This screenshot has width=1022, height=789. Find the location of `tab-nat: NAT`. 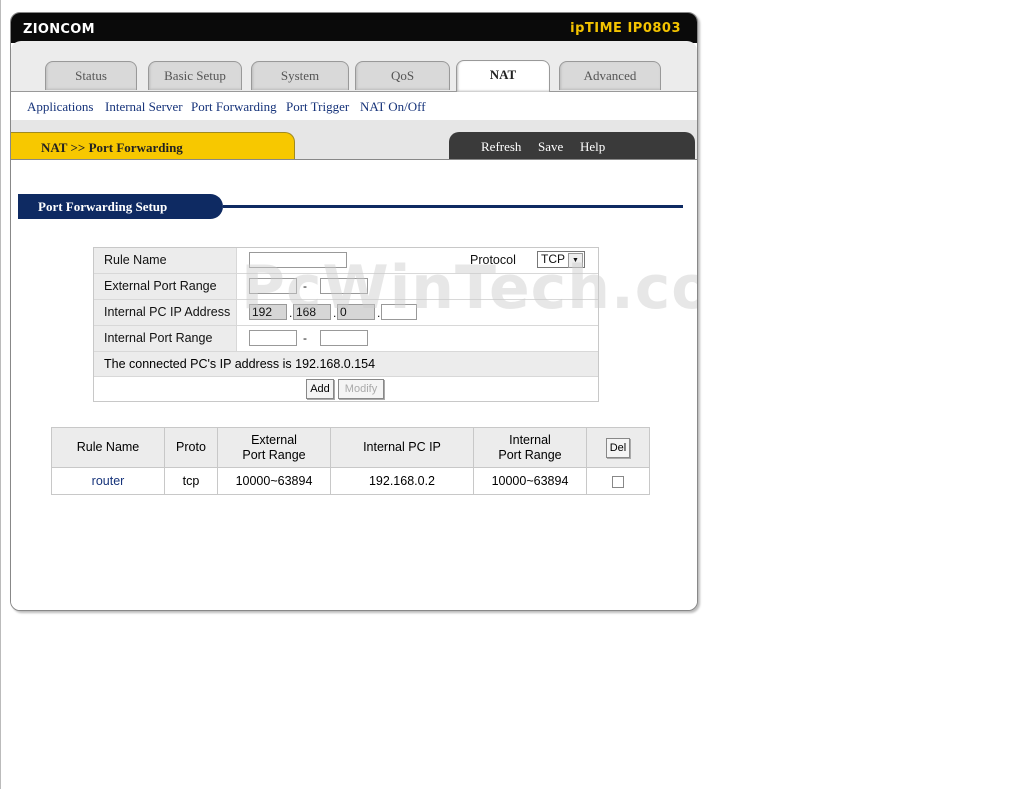

tab-nat: NAT is located at coordinates (503, 76).